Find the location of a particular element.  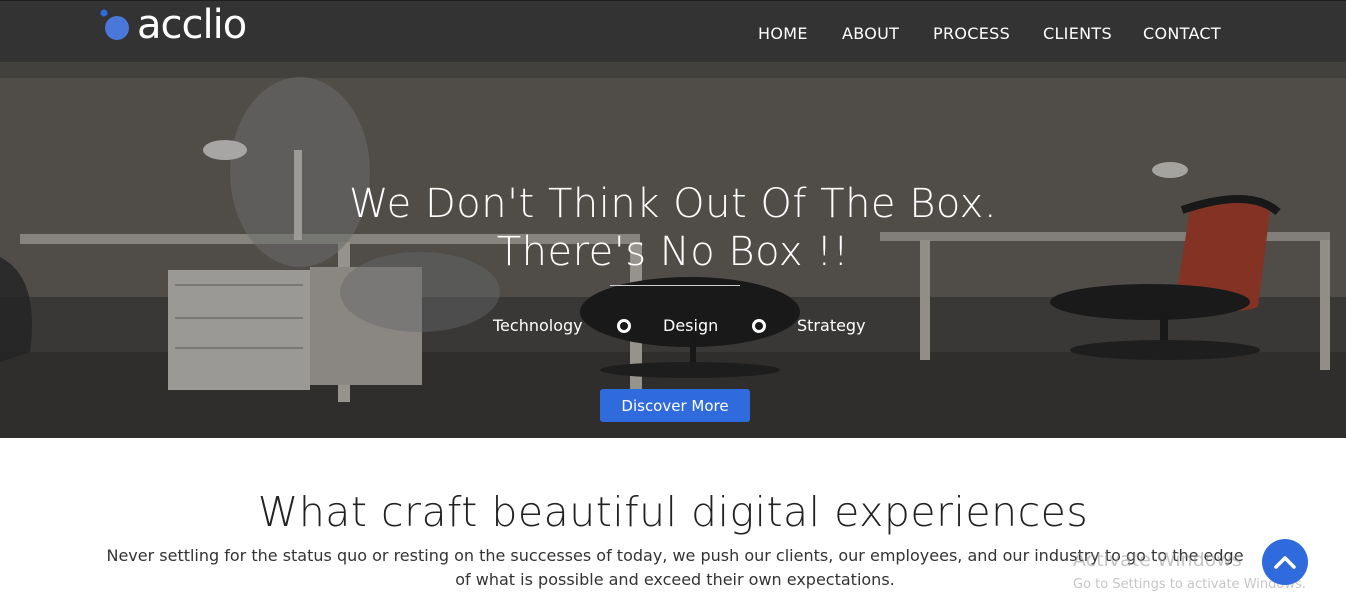

section-title: What craft beautiful digital experiences is located at coordinates (673, 512).